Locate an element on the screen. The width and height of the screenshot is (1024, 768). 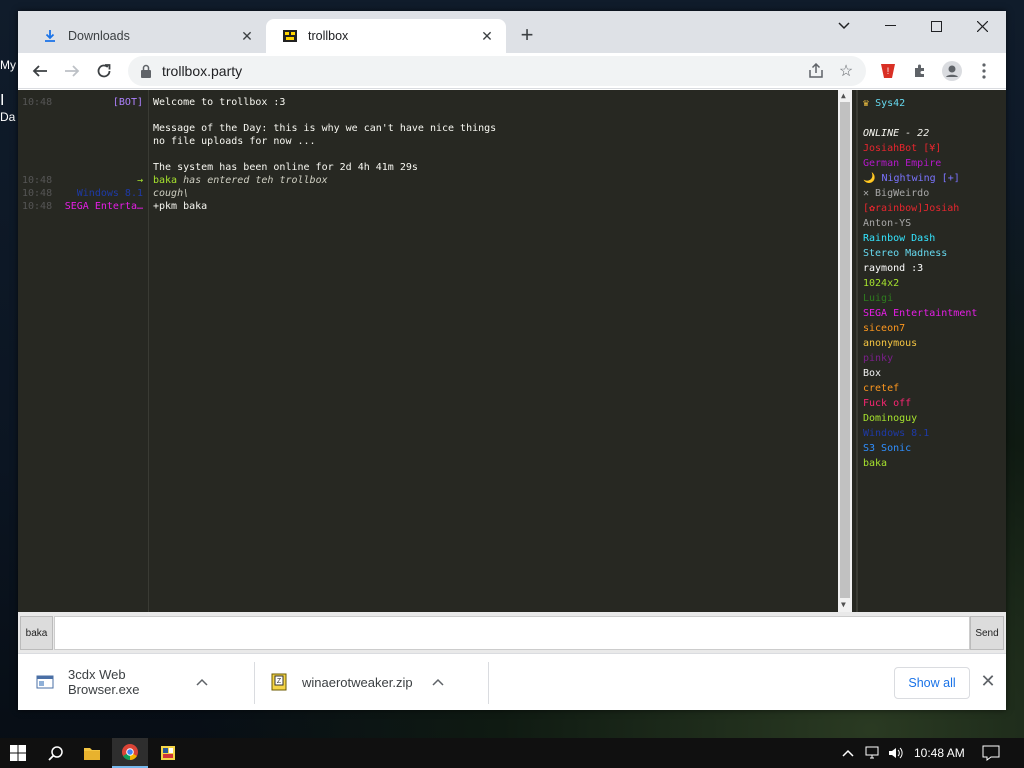
zip-file-icon: Z is located at coordinates (279, 682).